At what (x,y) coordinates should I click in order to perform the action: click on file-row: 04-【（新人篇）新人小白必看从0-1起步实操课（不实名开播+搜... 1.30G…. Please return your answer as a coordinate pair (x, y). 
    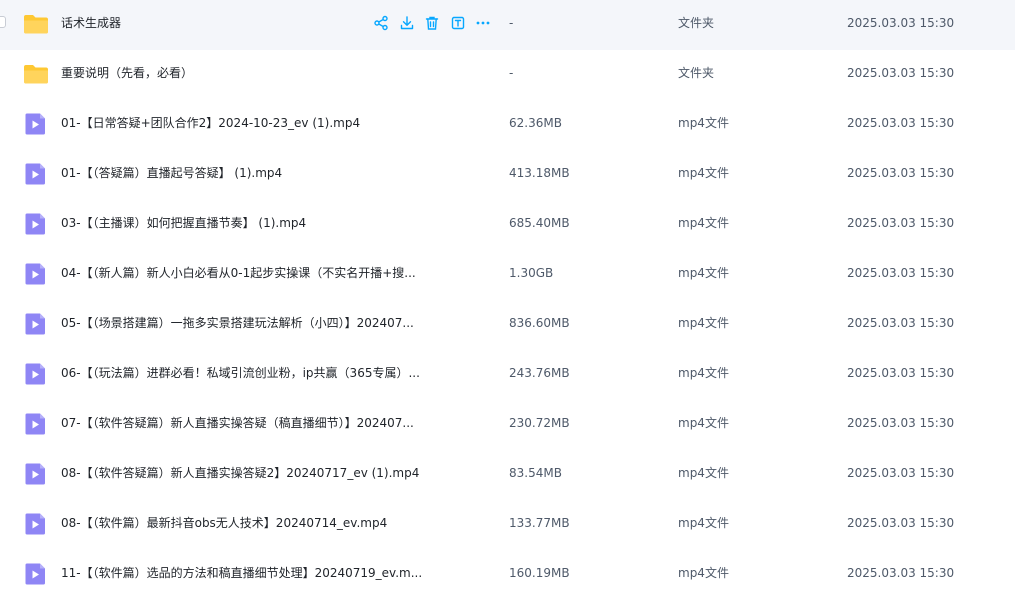
    Looking at the image, I should click on (507, 275).